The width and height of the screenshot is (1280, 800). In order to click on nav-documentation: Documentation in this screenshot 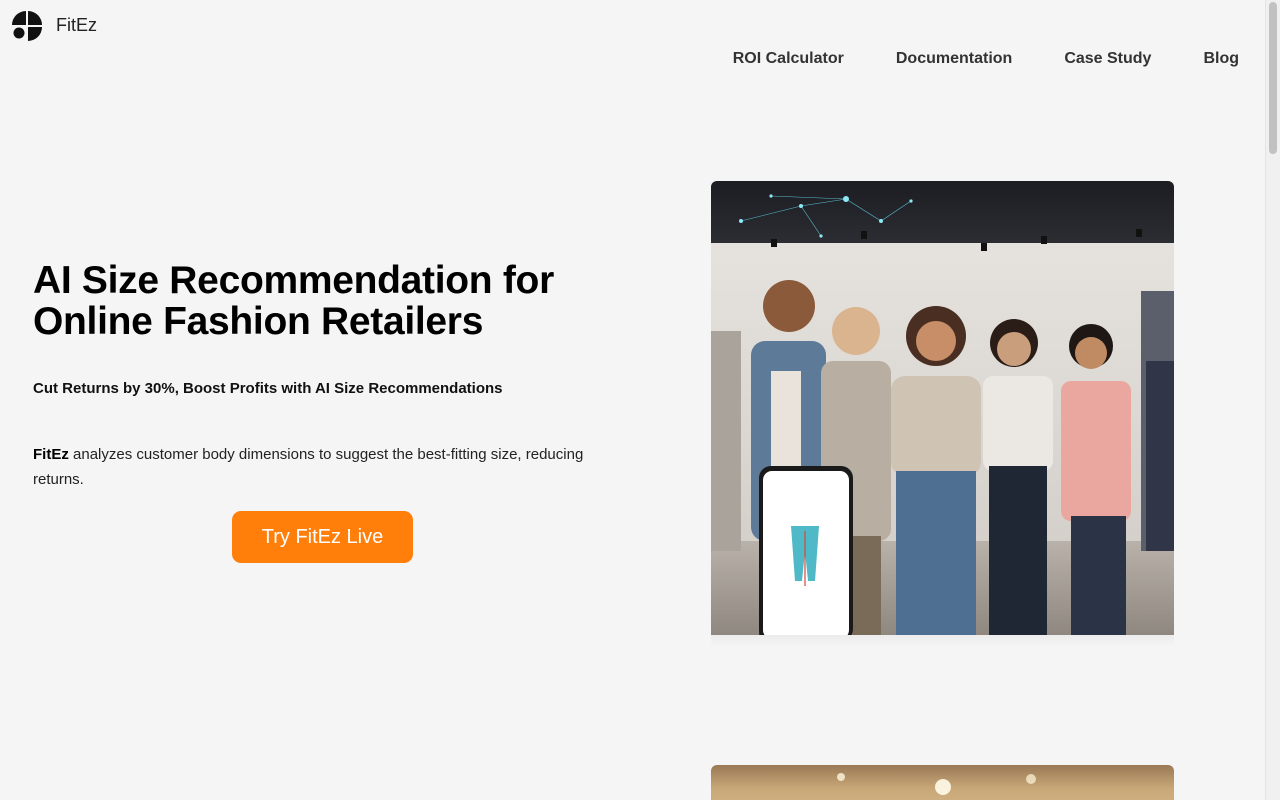, I will do `click(954, 59)`.